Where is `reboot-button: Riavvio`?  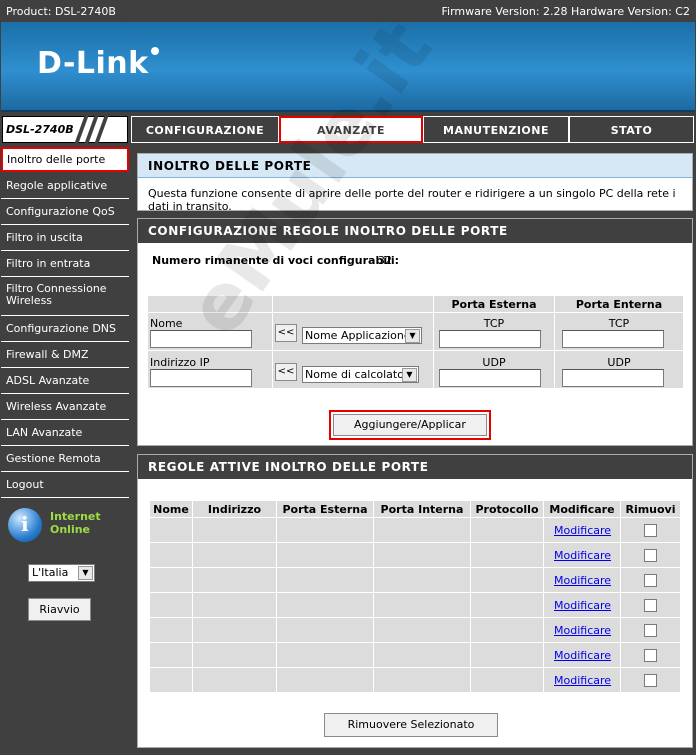
reboot-button: Riavvio is located at coordinates (59, 609).